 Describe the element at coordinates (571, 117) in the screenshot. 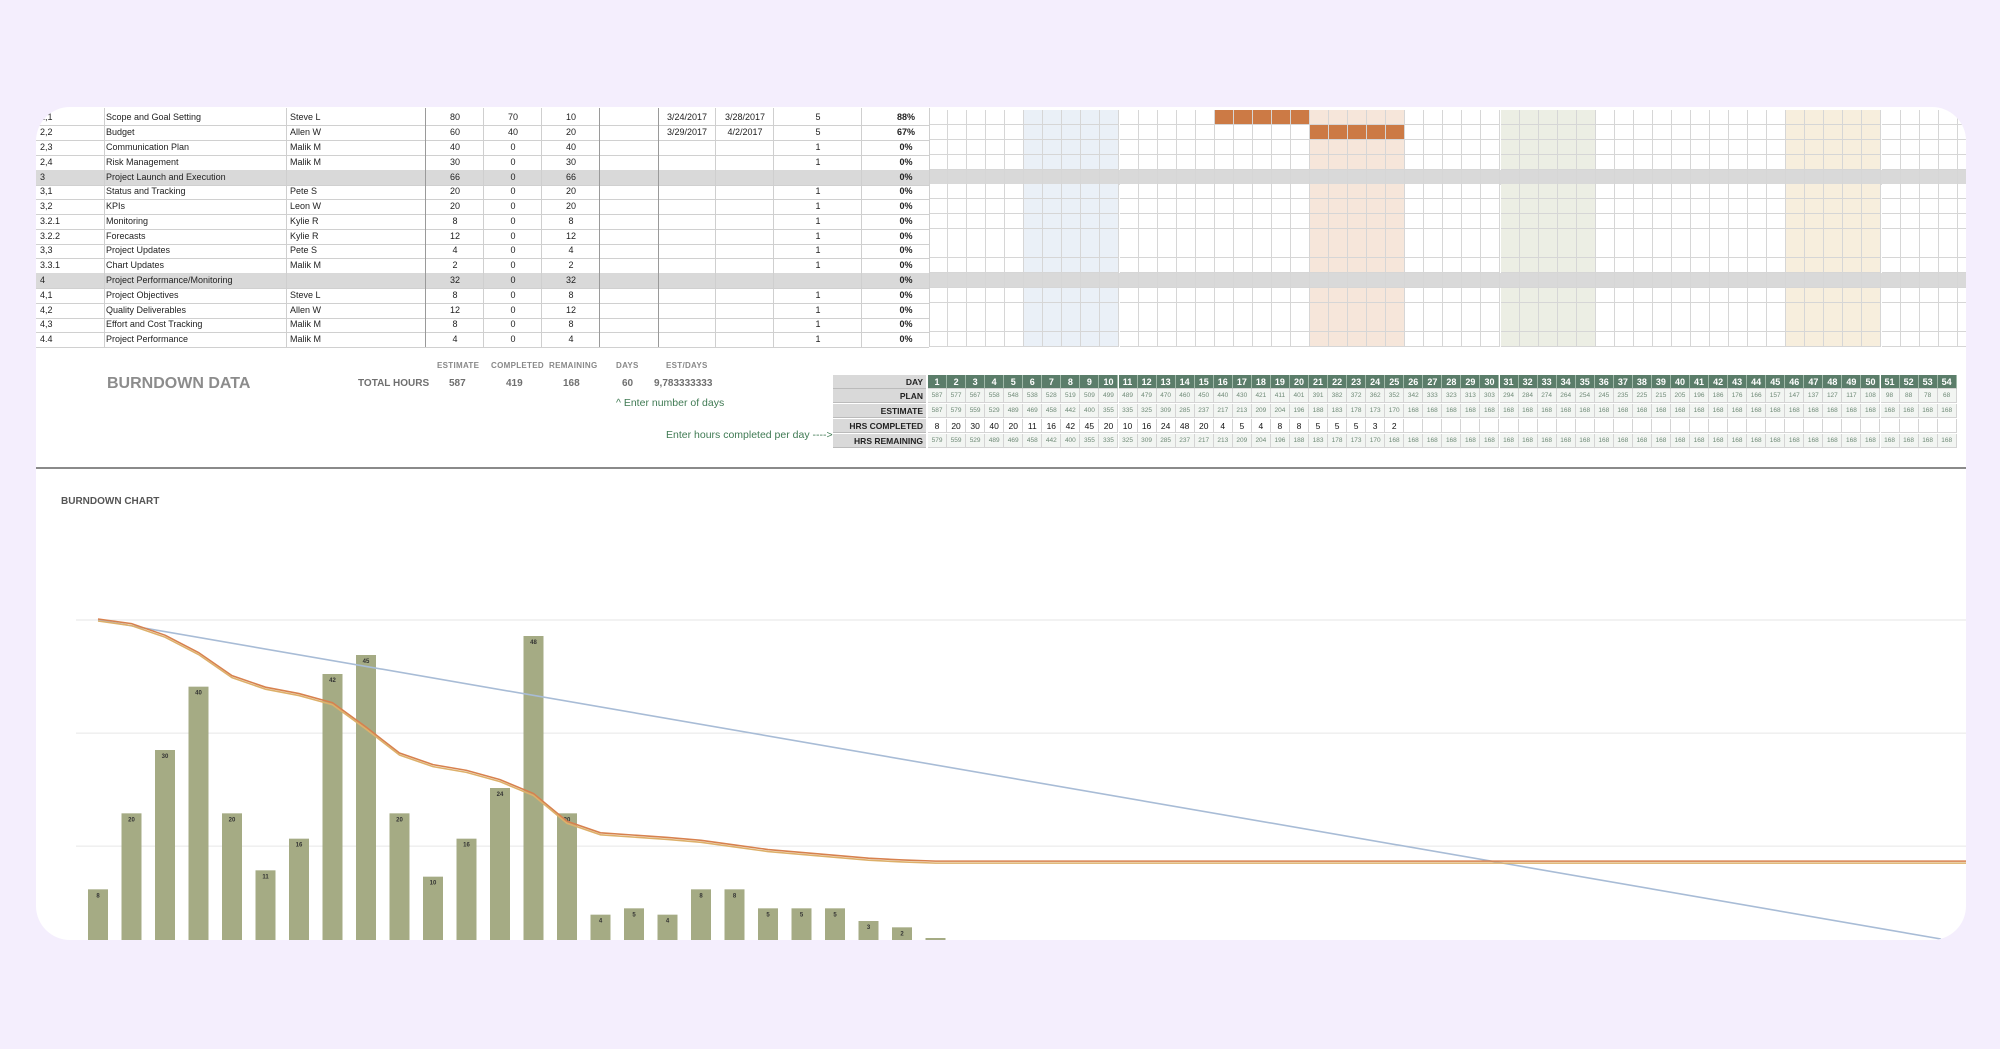

I see `cell-remaining: 10` at that location.